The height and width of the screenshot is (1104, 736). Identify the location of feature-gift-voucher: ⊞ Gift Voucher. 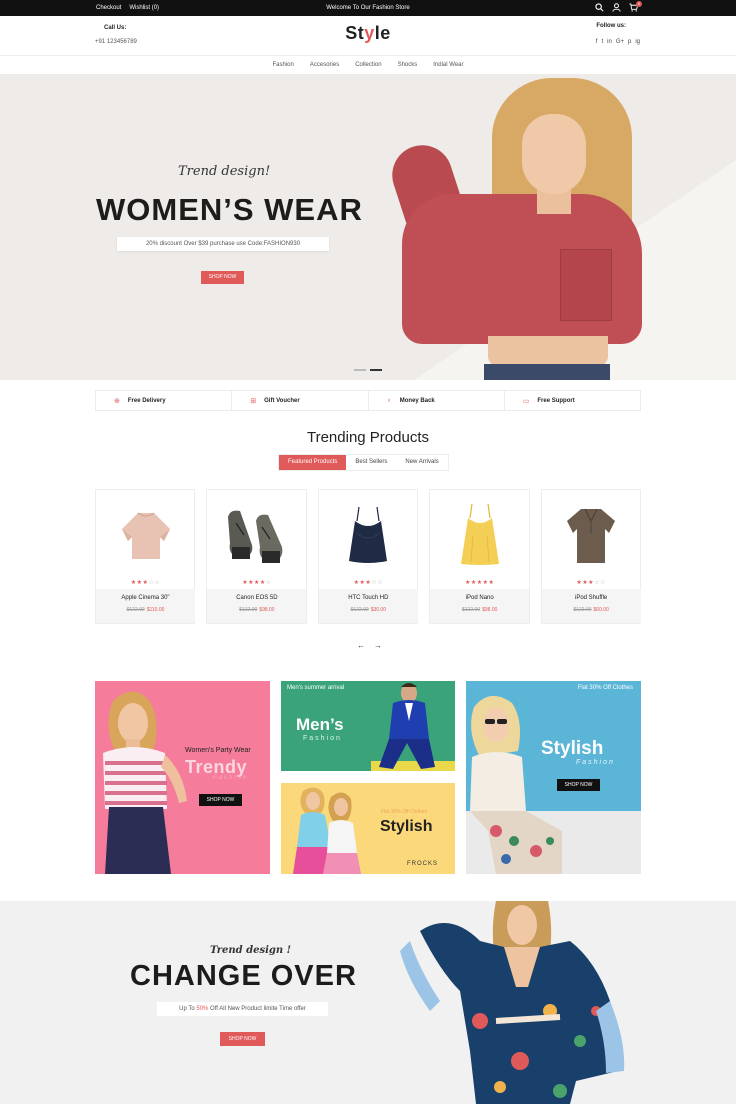
(300, 400).